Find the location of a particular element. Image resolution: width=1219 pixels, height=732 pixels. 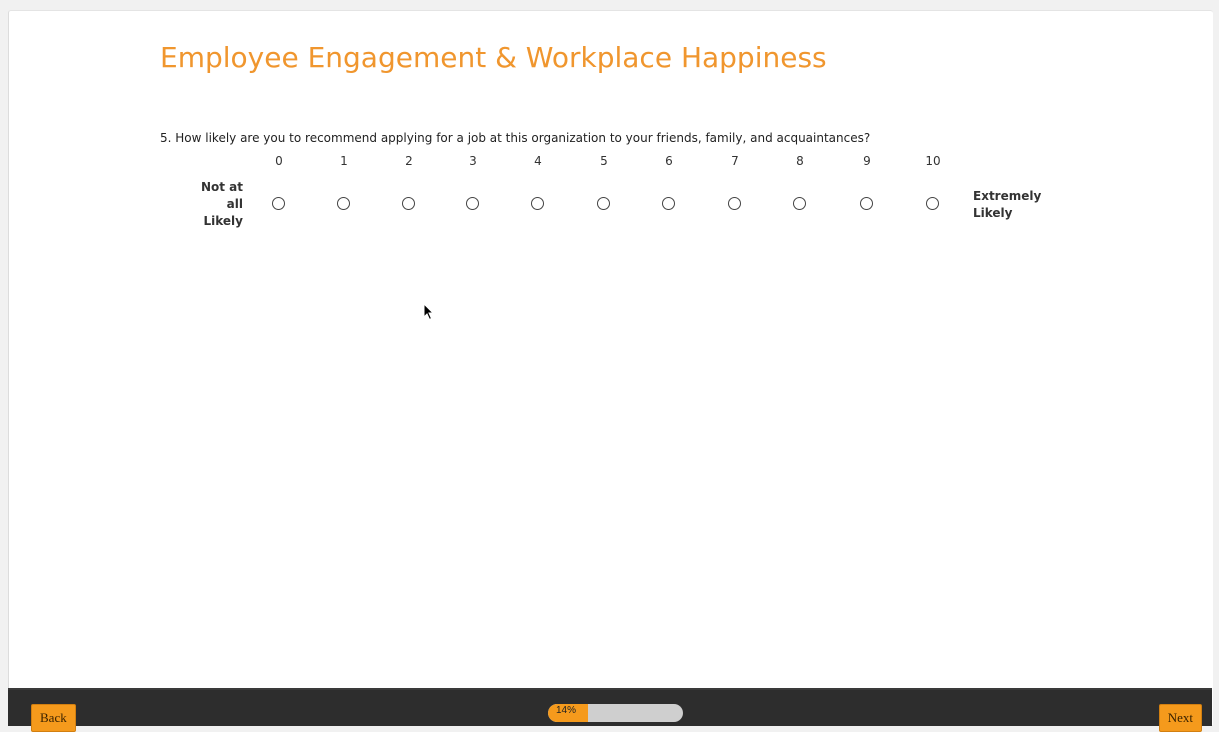

scale-low-label-line: all is located at coordinates (234, 204).